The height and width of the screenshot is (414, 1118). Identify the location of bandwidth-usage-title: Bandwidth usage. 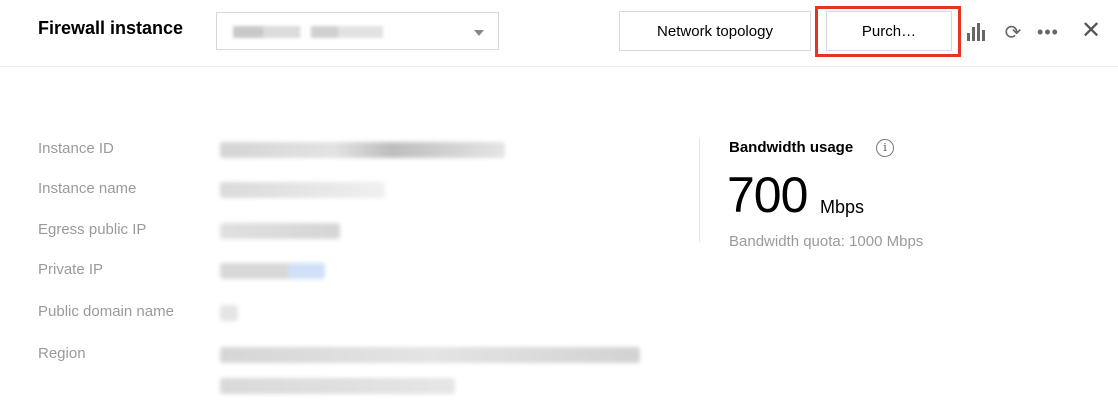
(791, 147).